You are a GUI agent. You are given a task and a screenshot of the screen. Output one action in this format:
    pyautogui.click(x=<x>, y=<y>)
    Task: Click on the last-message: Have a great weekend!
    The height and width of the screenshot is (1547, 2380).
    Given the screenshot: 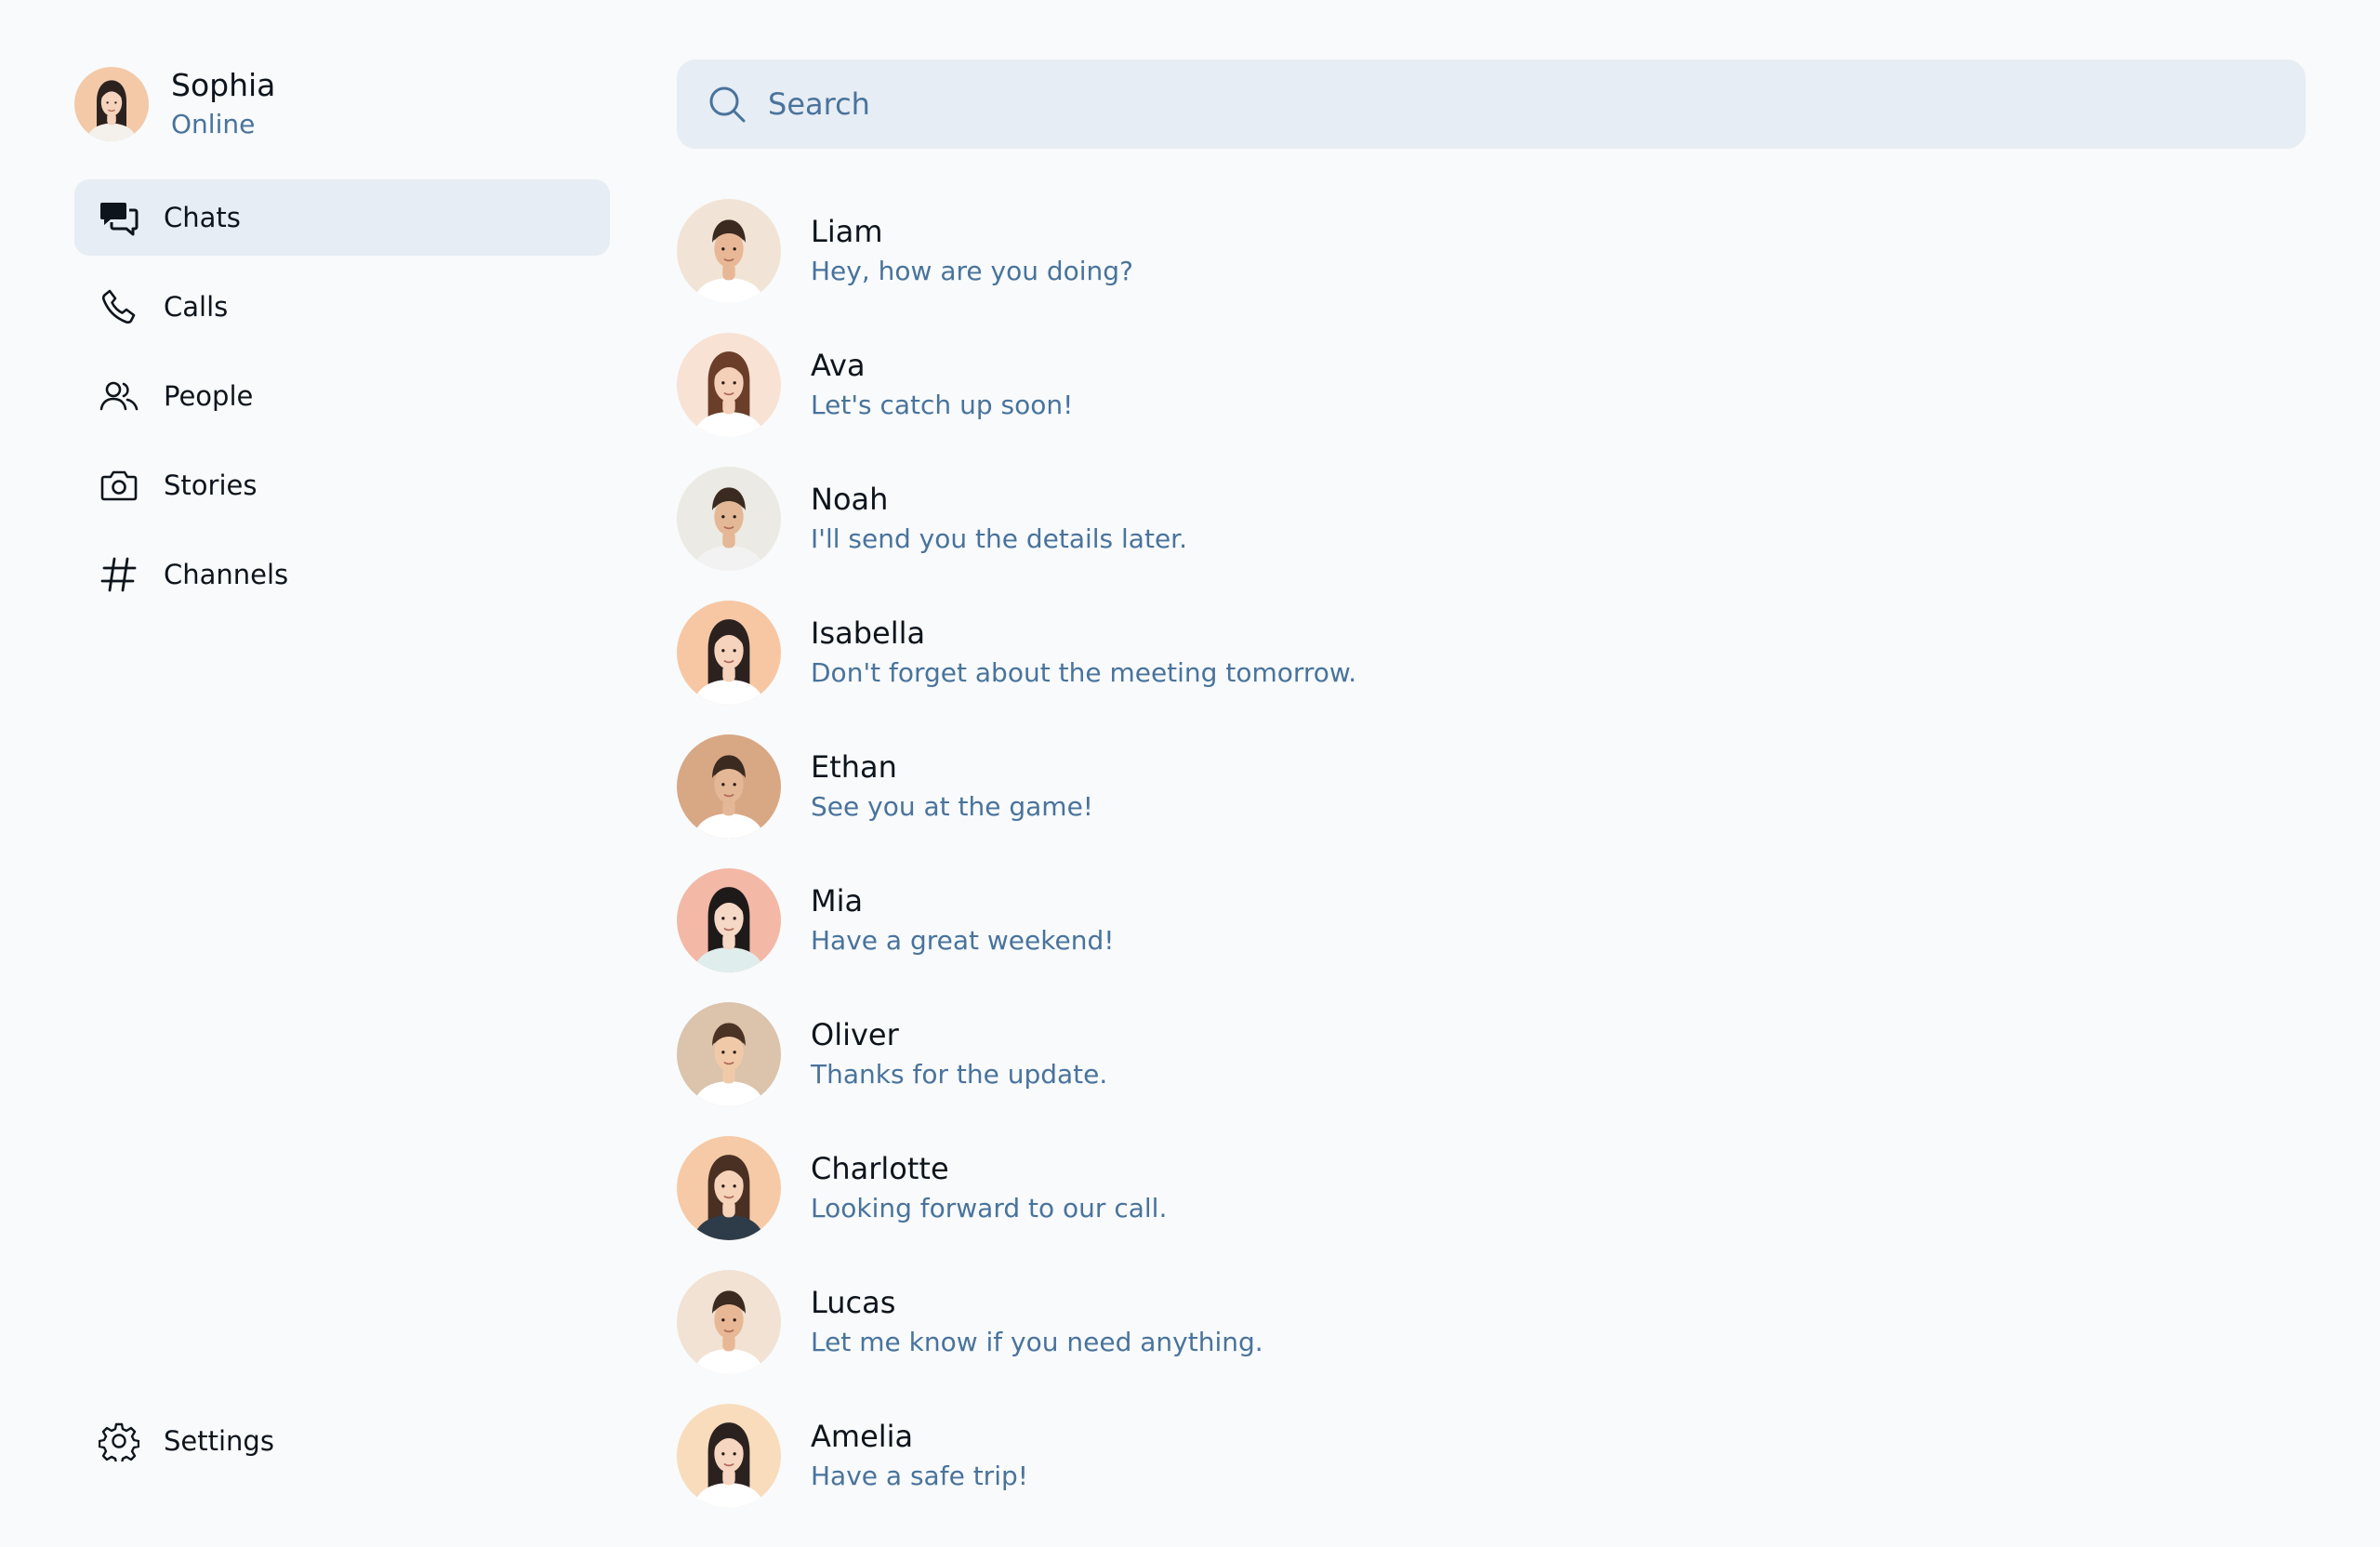 What is the action you would take?
    pyautogui.click(x=963, y=940)
    